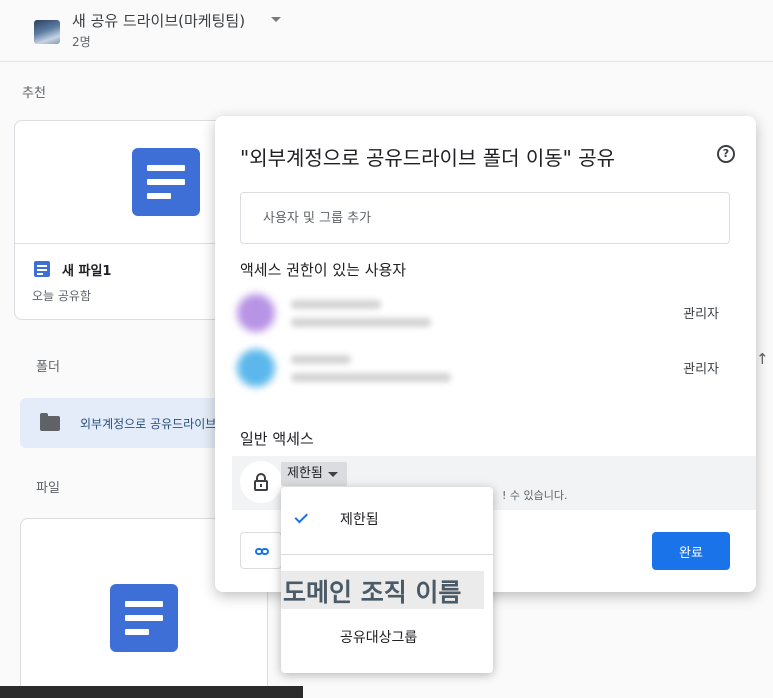 This screenshot has width=773, height=698. What do you see at coordinates (386, 31) in the screenshot?
I see `drive-header: 새 공유 드라이브(마케팅팀) 2명` at bounding box center [386, 31].